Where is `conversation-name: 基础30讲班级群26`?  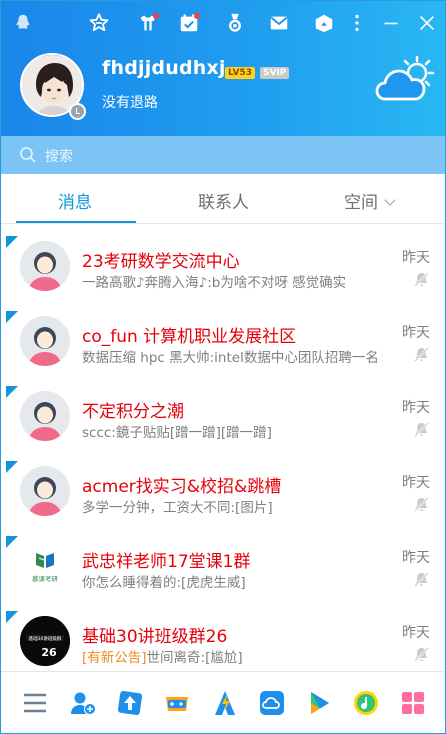 conversation-name: 基础30讲班级群26 is located at coordinates (155, 637).